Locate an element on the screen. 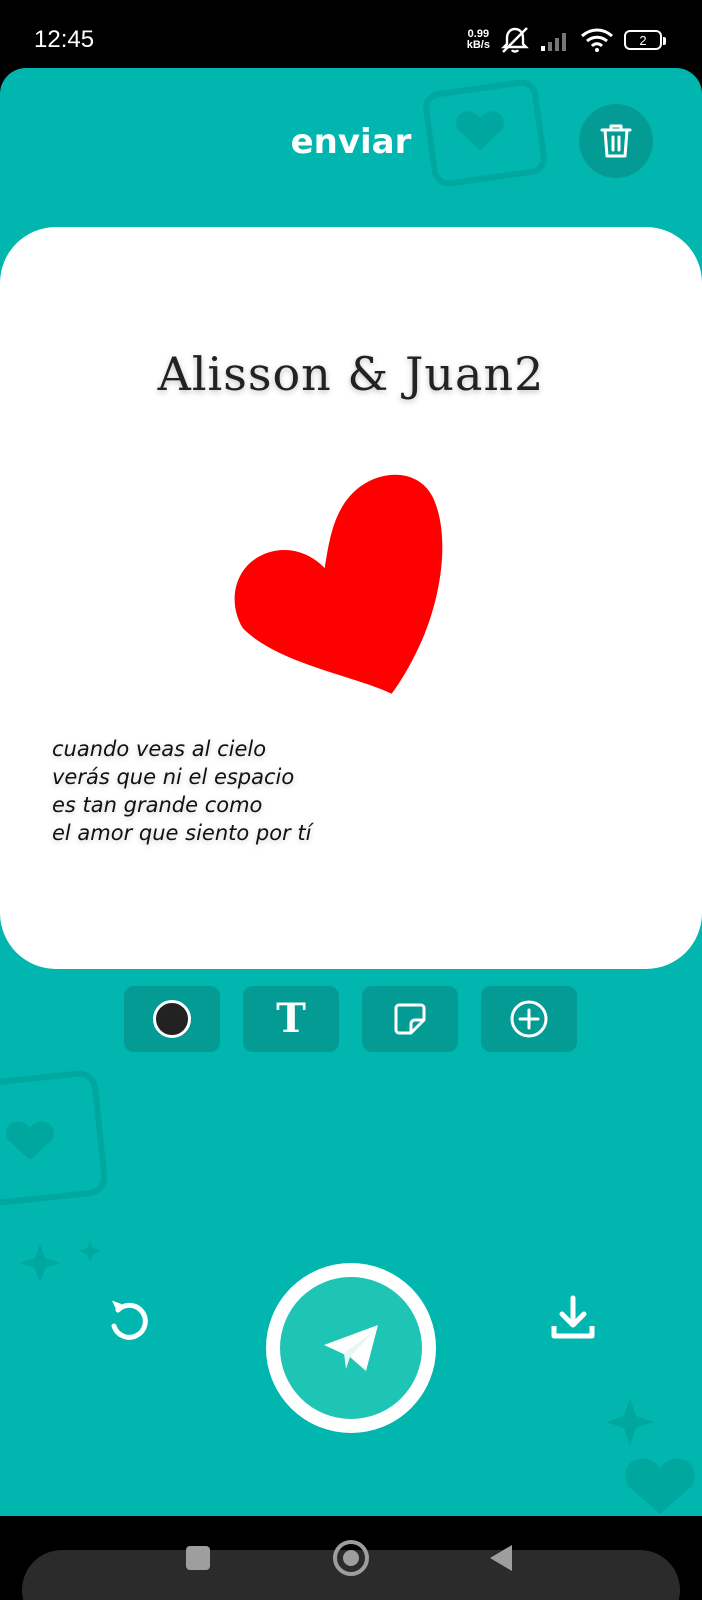 The height and width of the screenshot is (1600, 702). download-icon is located at coordinates (573, 1319).